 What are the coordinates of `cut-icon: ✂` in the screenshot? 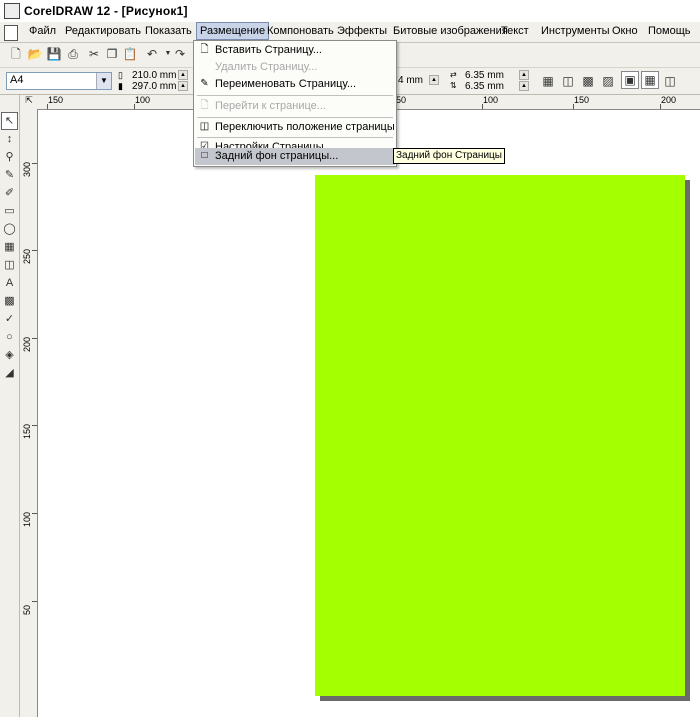 It's located at (94, 54).